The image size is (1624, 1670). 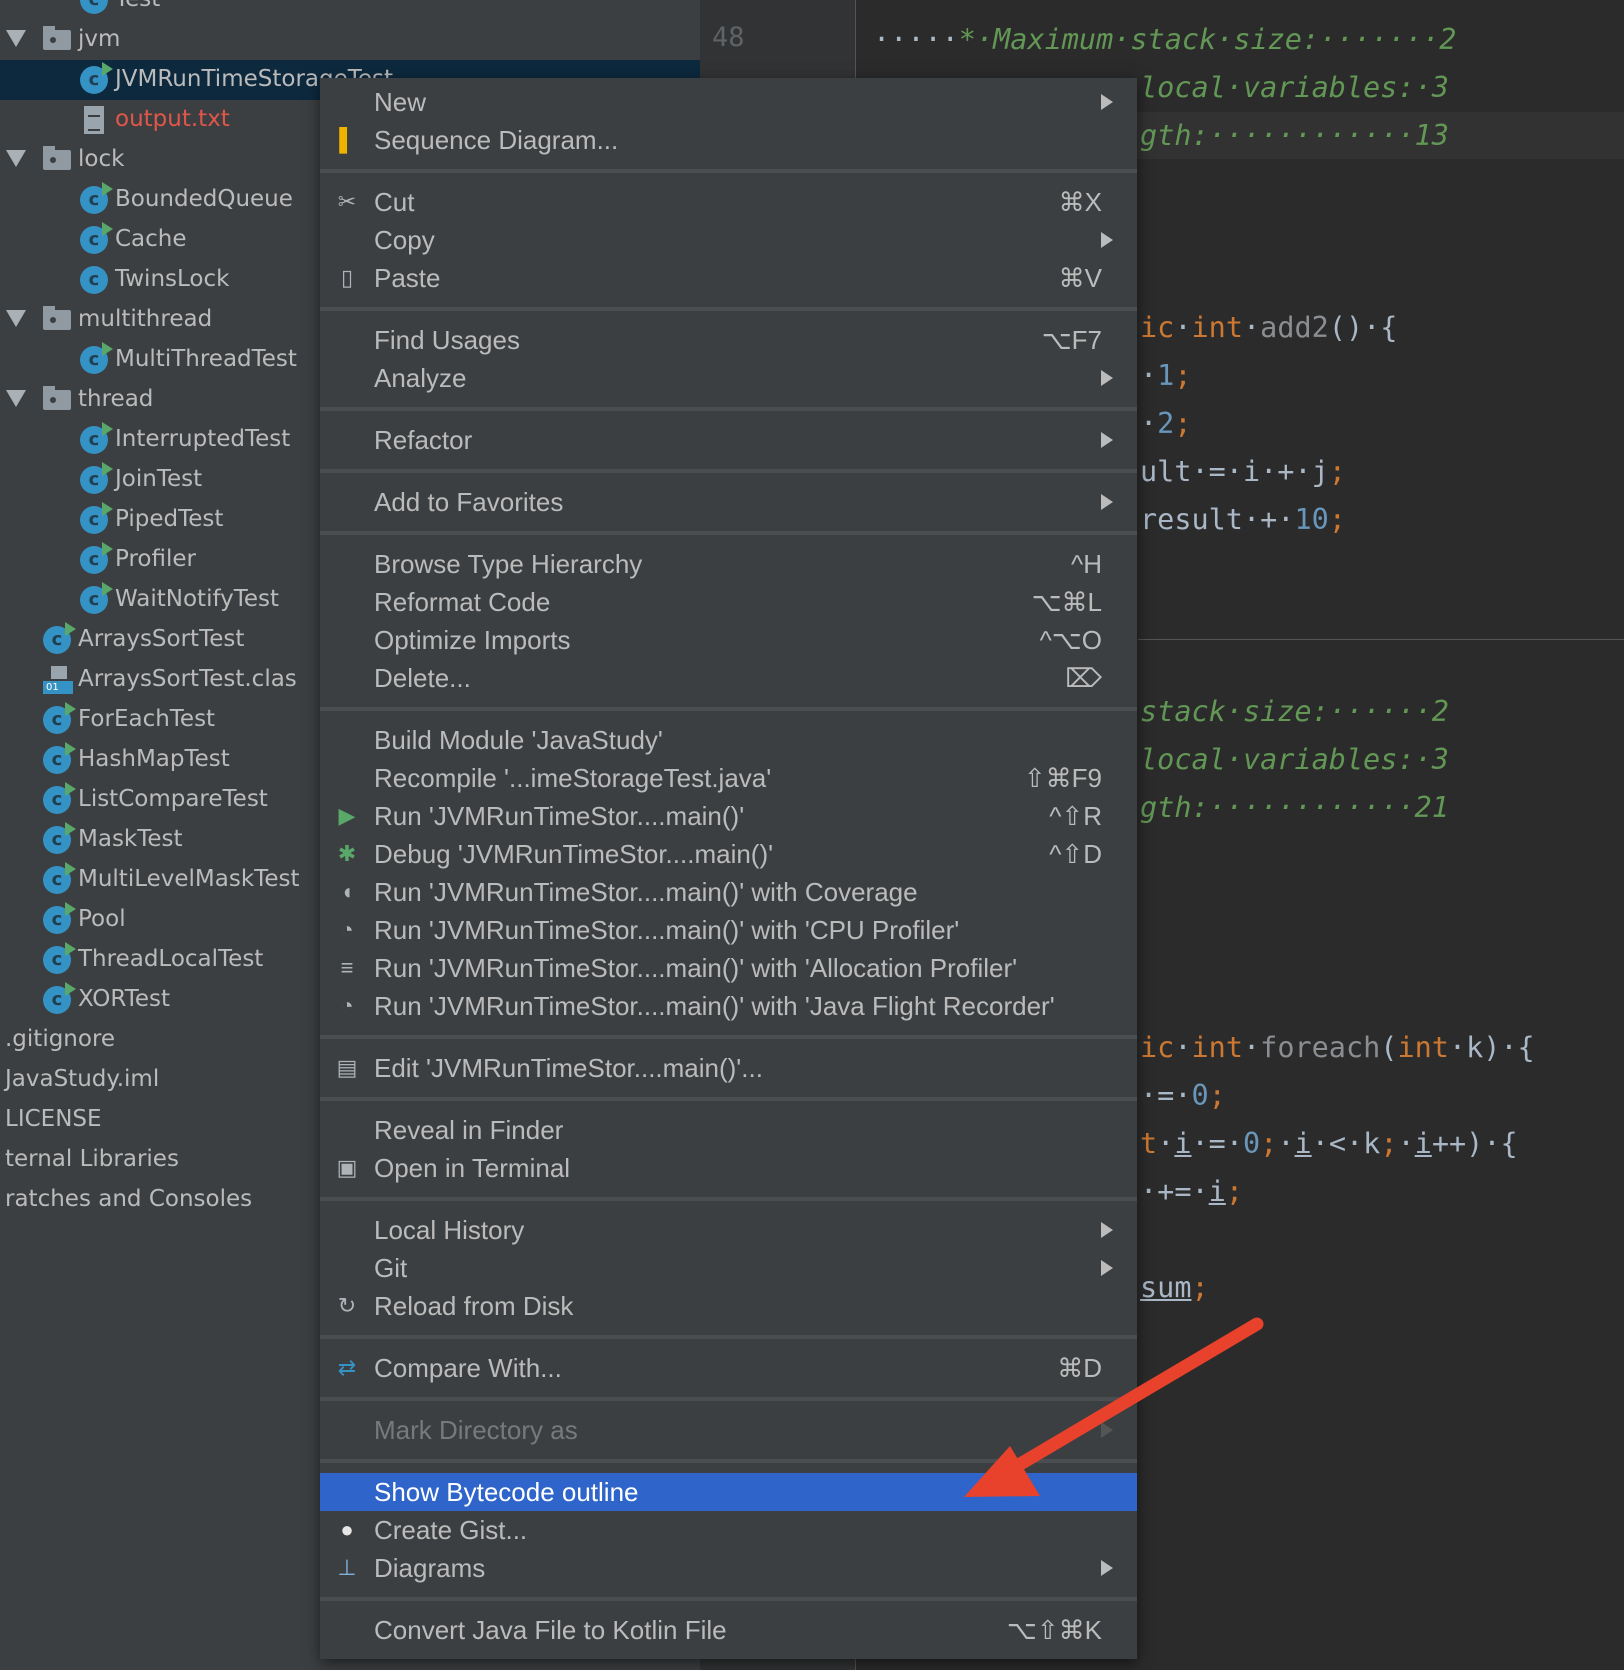 I want to click on menu-item-shortcut: ^H, so click(x=1086, y=564).